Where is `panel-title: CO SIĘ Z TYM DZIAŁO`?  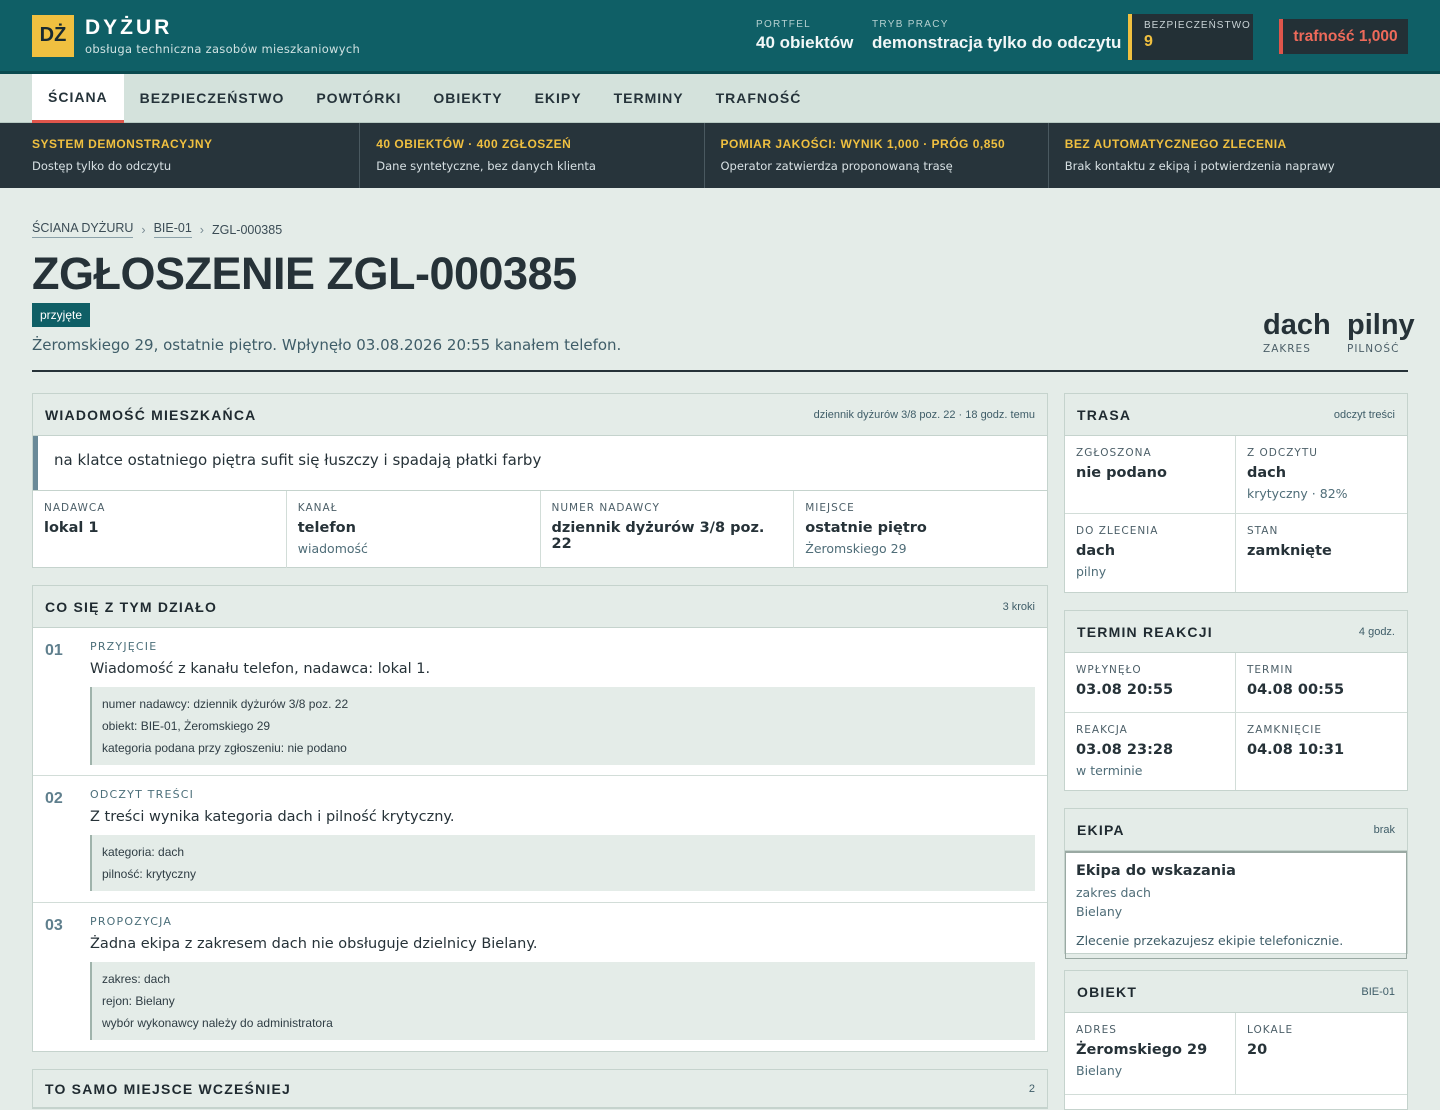
panel-title: CO SIĘ Z TYM DZIAŁO is located at coordinates (131, 606).